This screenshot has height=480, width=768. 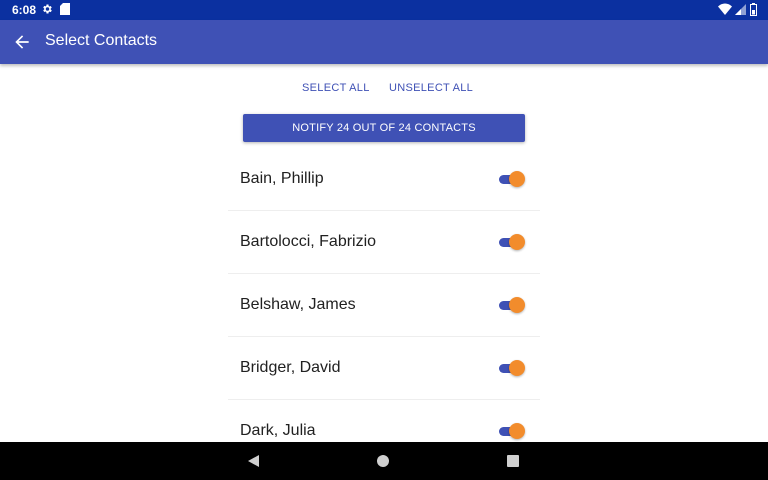 I want to click on contact-row: Bridger, David, so click(x=384, y=368).